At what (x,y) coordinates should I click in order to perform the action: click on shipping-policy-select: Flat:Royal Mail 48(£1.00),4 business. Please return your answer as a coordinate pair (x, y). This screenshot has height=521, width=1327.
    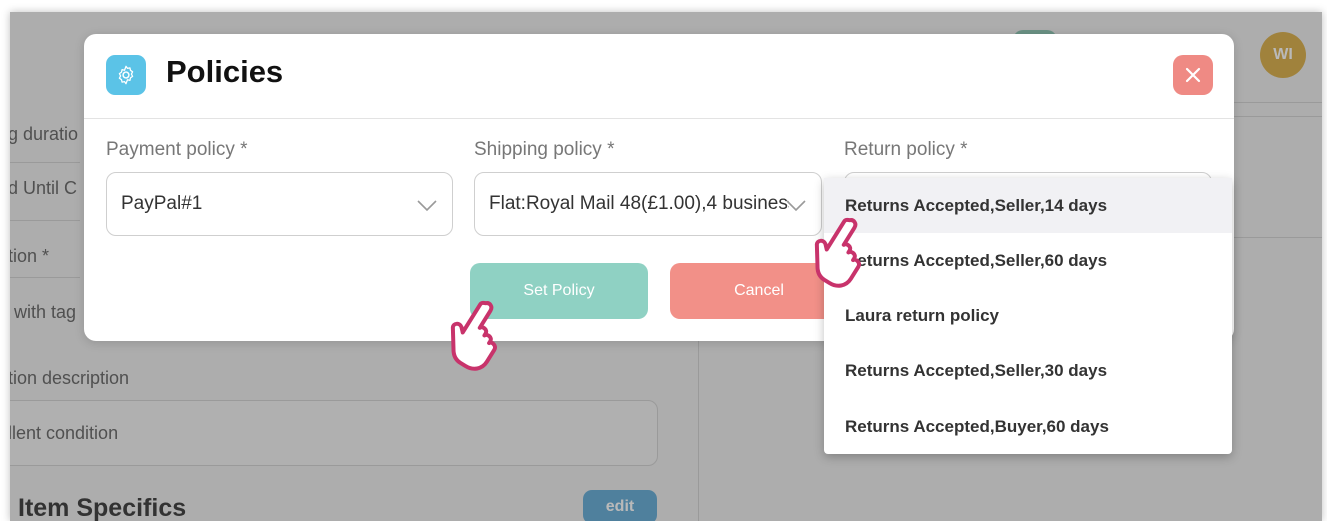
    Looking at the image, I should click on (648, 204).